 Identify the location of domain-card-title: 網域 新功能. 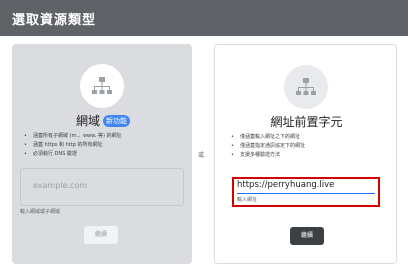
(103, 120).